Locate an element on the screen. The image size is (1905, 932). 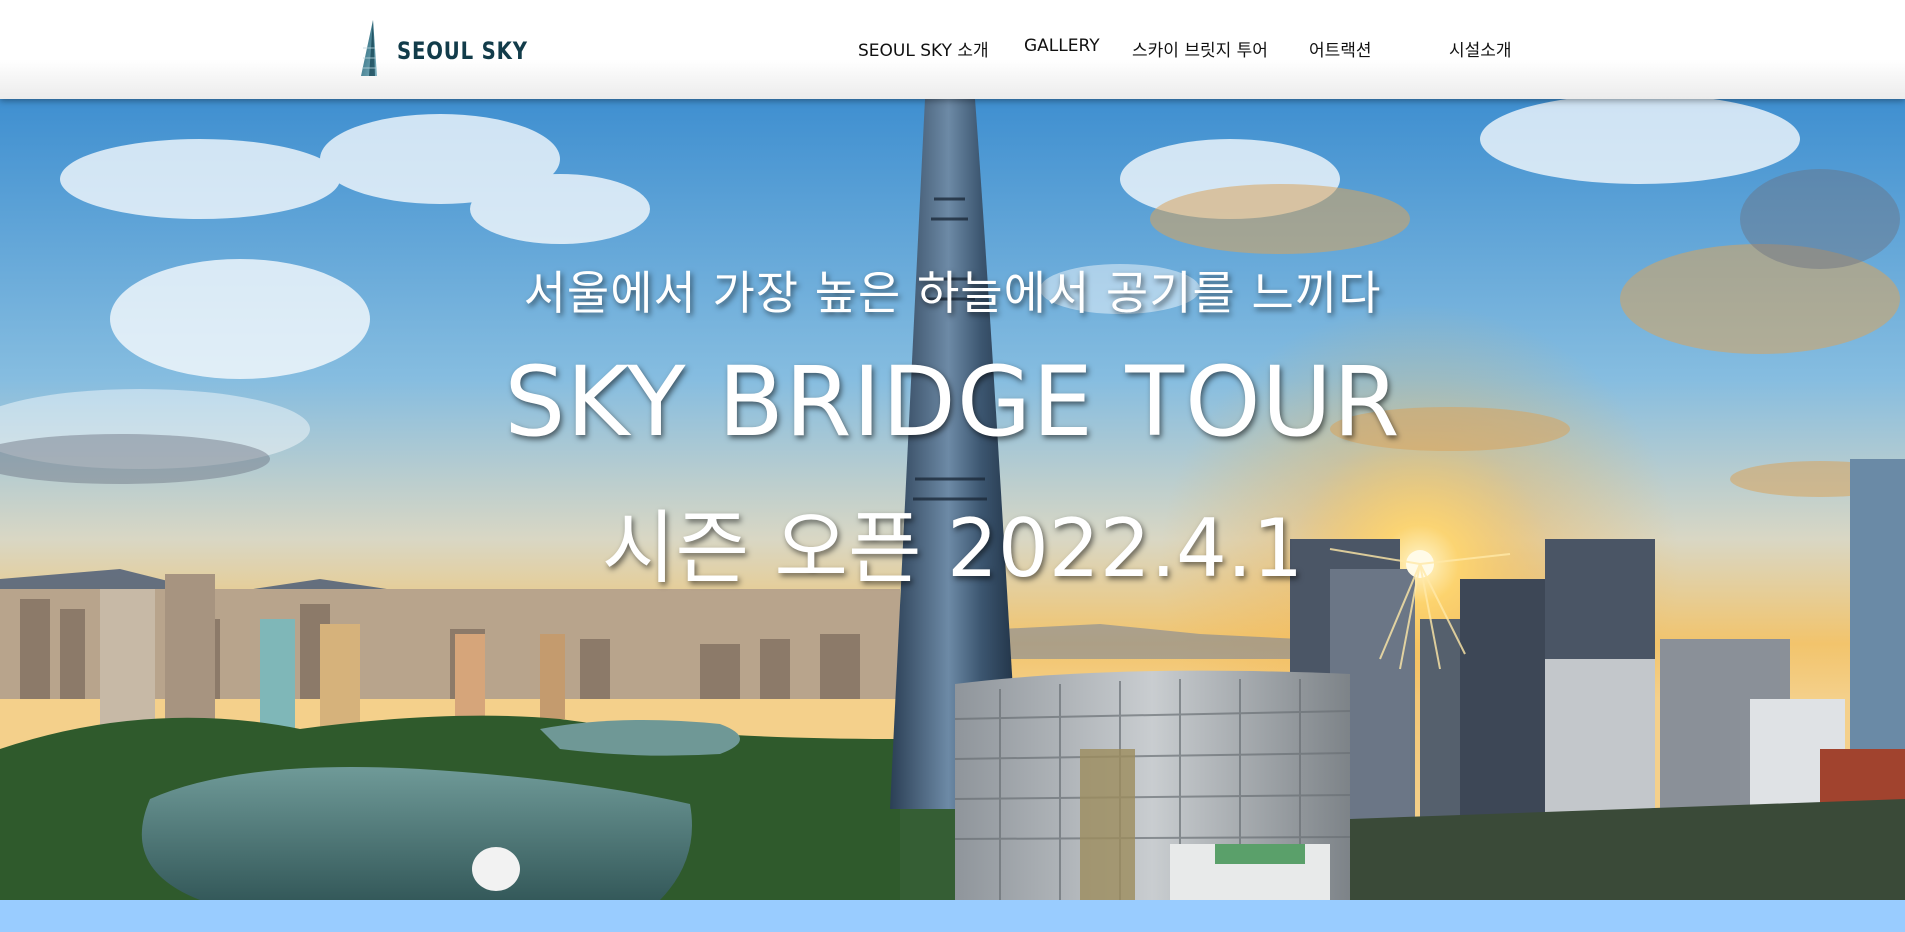
nav-item-sky-bridge-tour: 스카이 브릿지 투어 is located at coordinates (1200, 48).